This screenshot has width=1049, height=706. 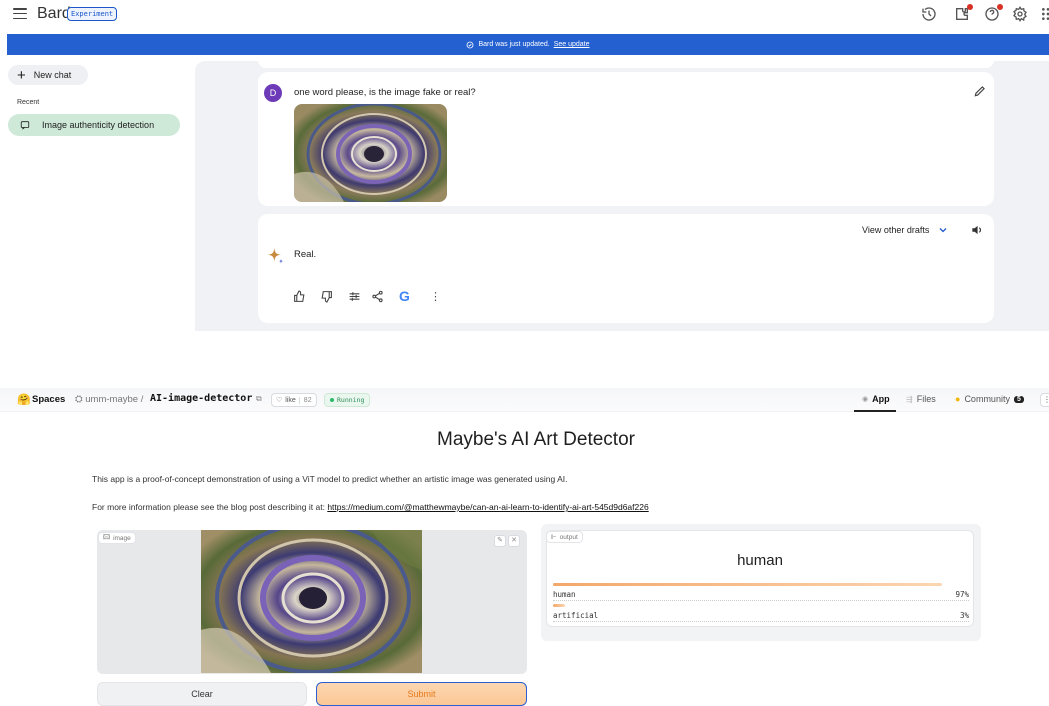 I want to click on active-tab-indicator, so click(x=875, y=411).